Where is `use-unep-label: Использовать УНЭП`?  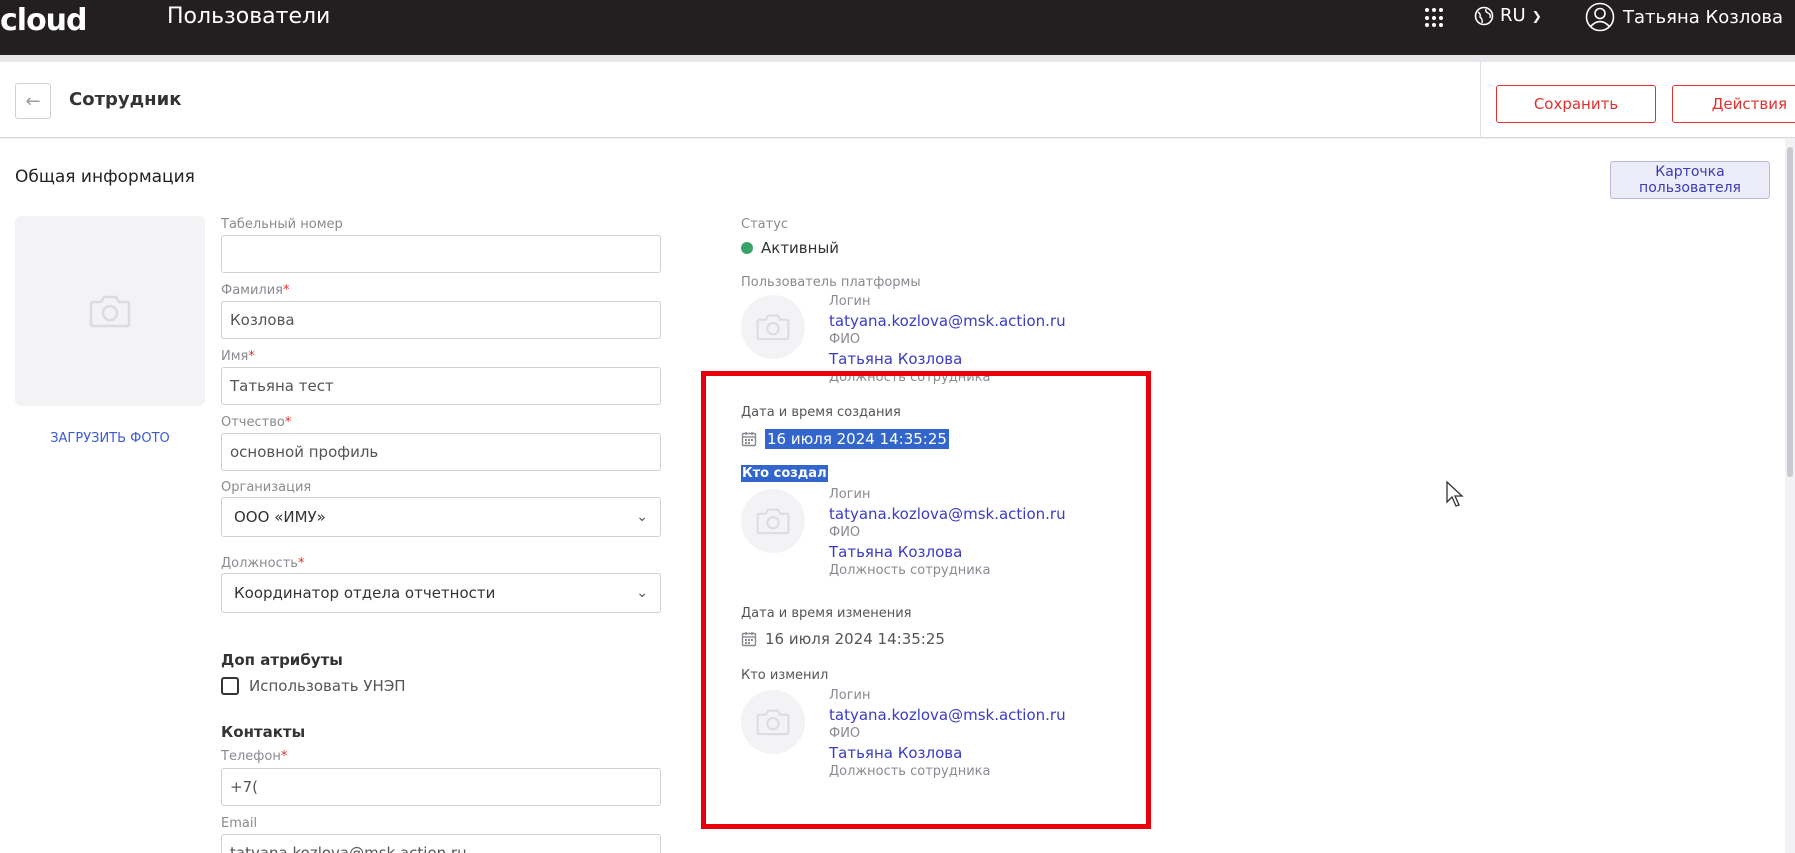 use-unep-label: Использовать УНЭП is located at coordinates (327, 686).